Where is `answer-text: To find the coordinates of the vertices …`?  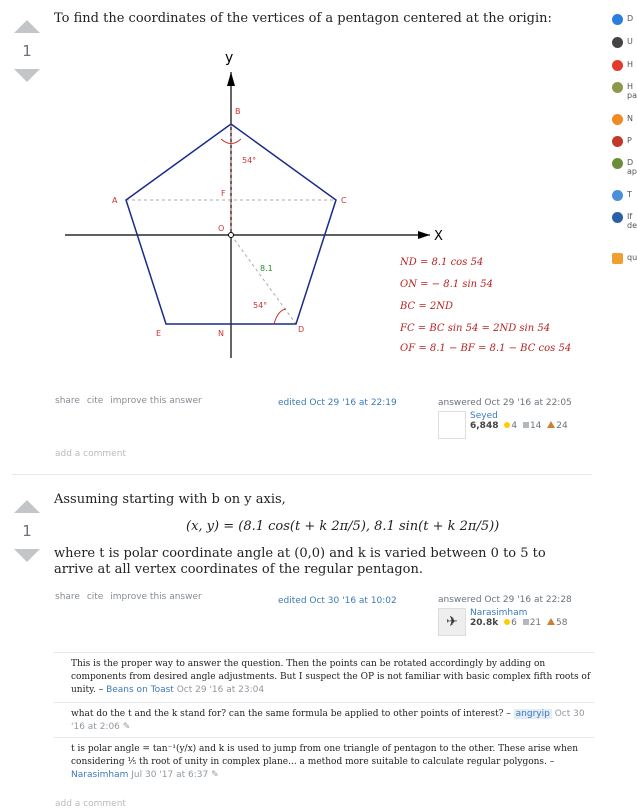
answer-text: To find the coordinates of the vertices … is located at coordinates (303, 18).